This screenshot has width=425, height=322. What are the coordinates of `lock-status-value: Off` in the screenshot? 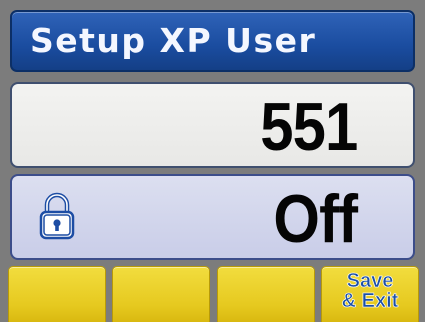 It's located at (315, 219).